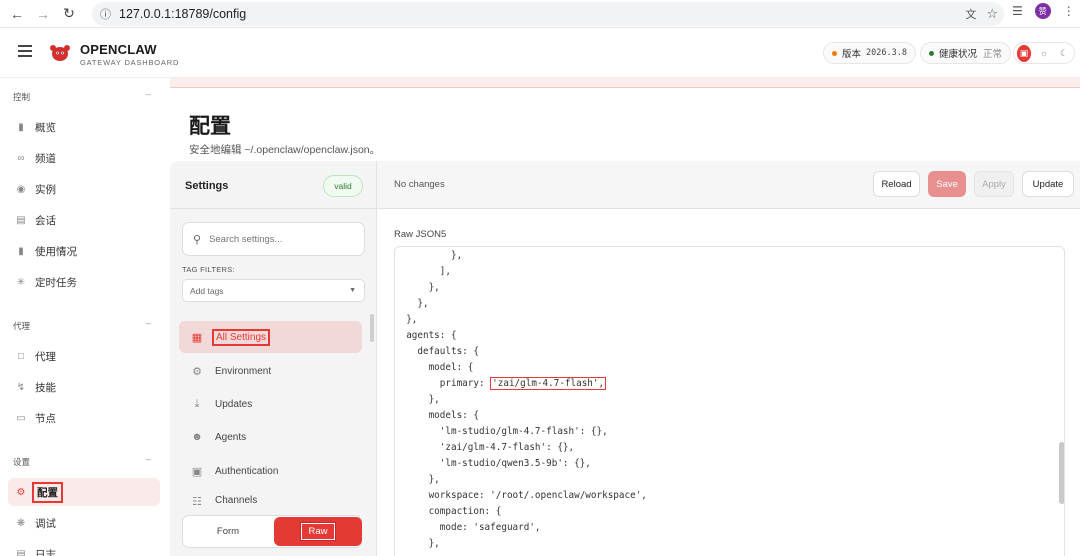  Describe the element at coordinates (84, 356) in the screenshot. I see `sidebar-item-agents: □ 代理` at that location.